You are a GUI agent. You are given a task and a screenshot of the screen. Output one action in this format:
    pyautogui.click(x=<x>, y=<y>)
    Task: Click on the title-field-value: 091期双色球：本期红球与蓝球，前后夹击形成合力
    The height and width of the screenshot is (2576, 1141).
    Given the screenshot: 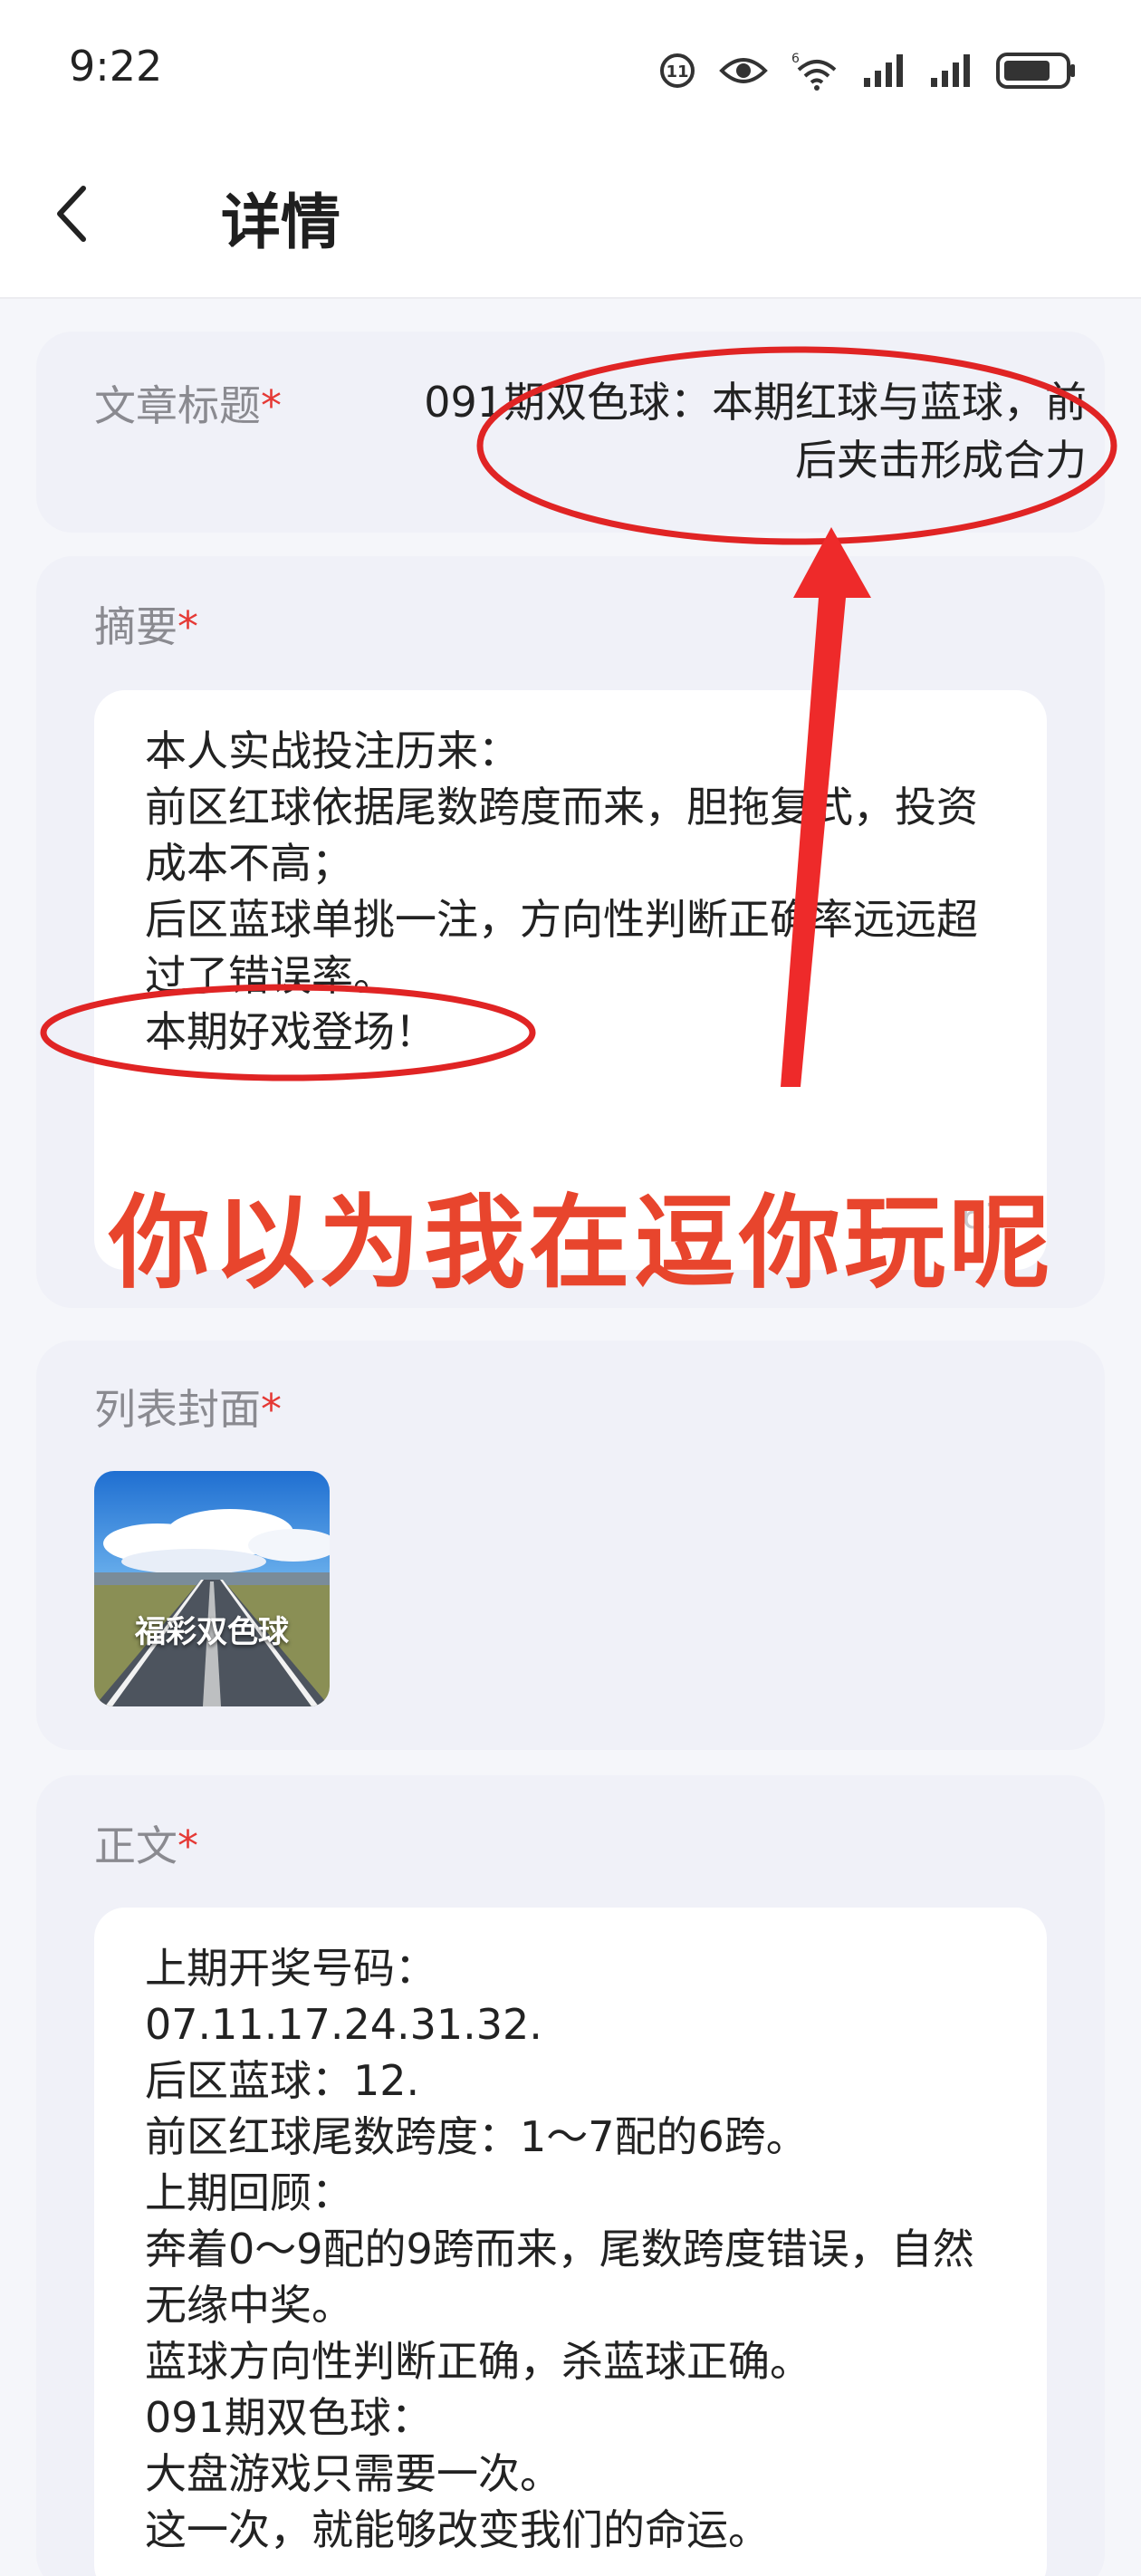 What is the action you would take?
    pyautogui.click(x=752, y=431)
    